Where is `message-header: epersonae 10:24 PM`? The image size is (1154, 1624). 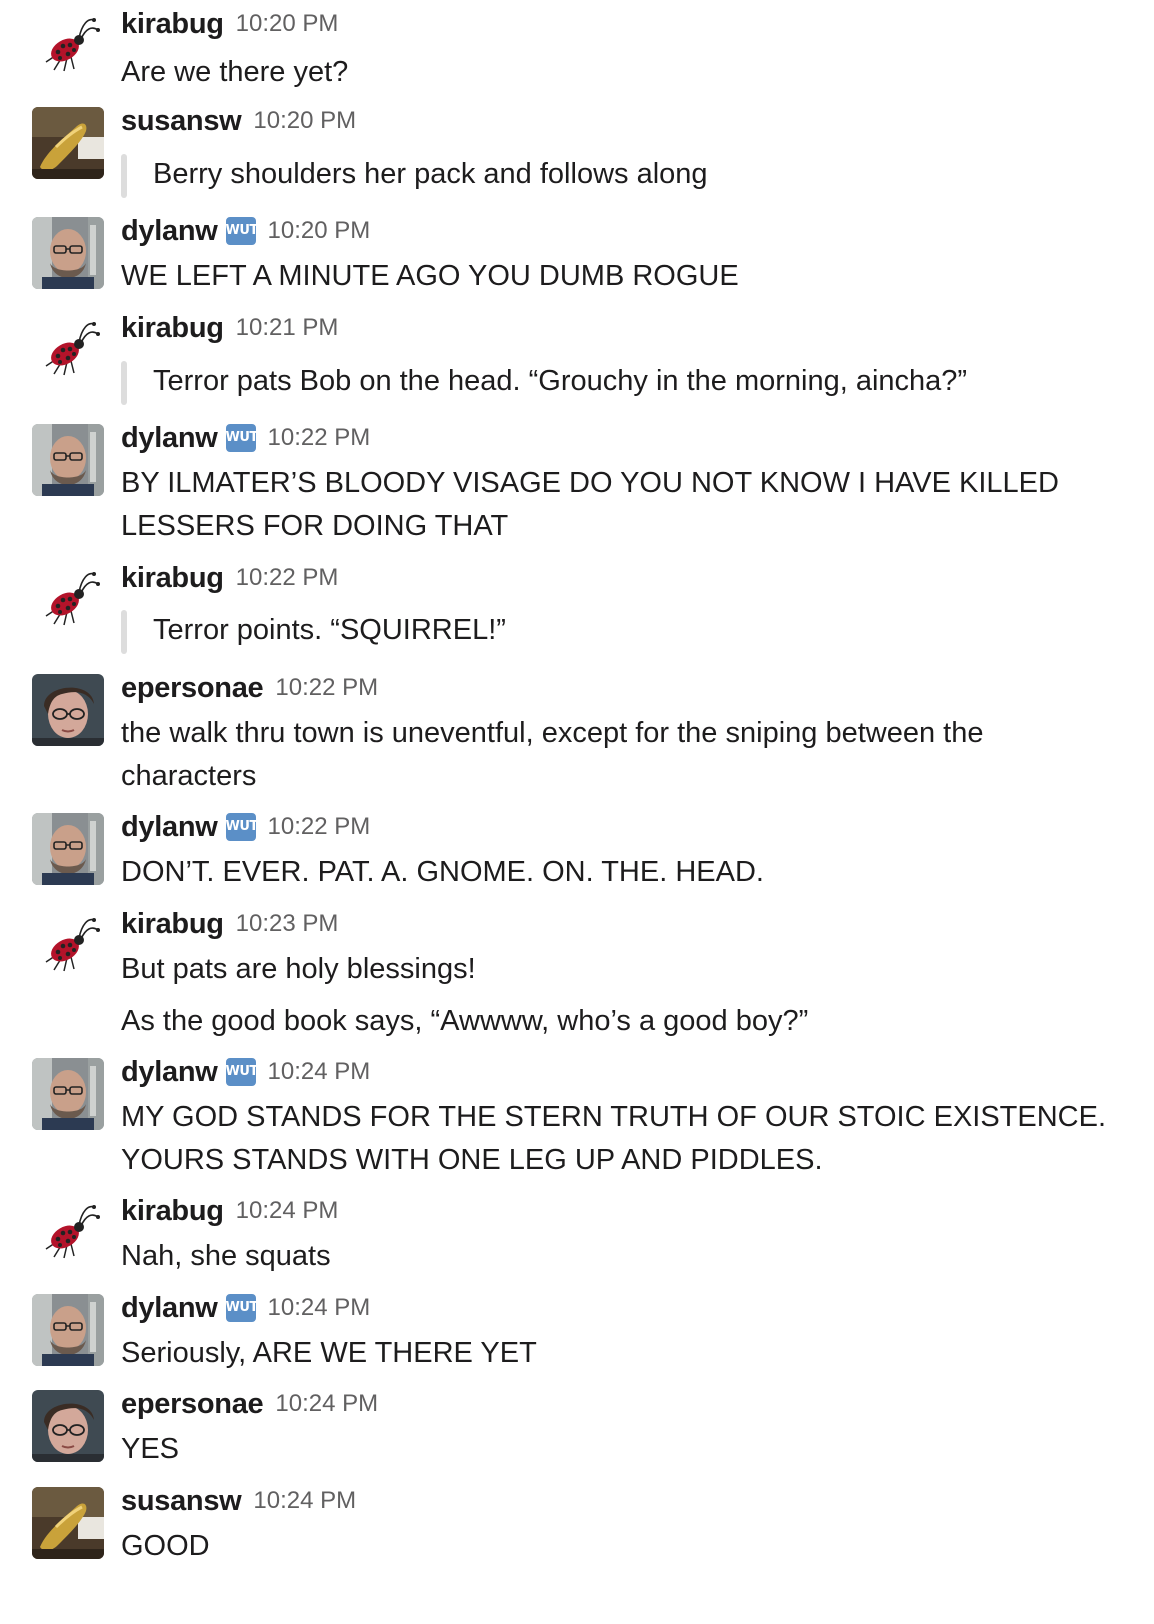 message-header: epersonae 10:24 PM is located at coordinates (249, 1404).